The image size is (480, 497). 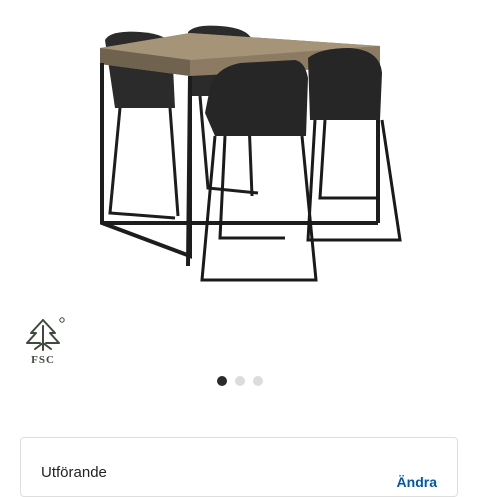 I want to click on fsc-tree-icon, so click(x=45, y=334).